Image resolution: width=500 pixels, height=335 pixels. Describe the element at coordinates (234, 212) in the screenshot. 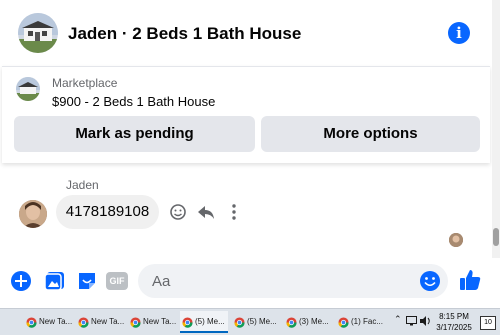

I see `more-vertical-icon` at that location.